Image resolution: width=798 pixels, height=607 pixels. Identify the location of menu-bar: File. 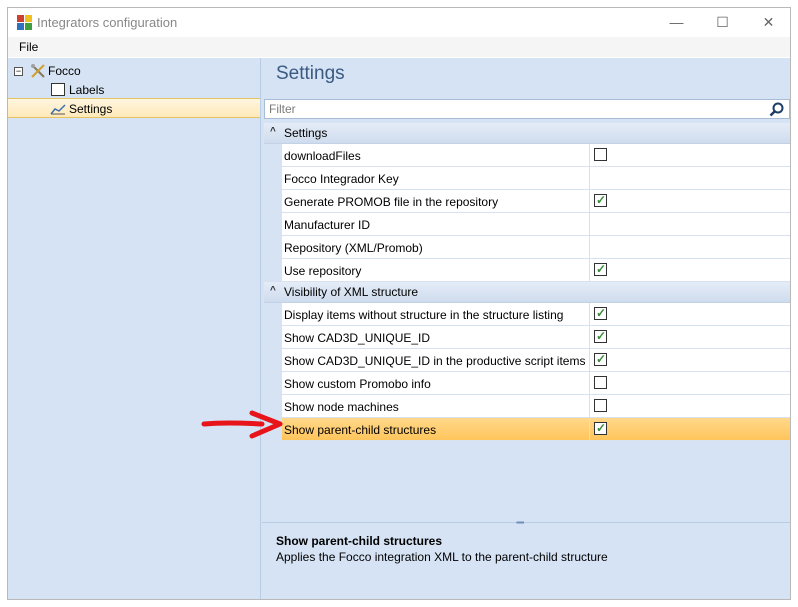
(399, 47).